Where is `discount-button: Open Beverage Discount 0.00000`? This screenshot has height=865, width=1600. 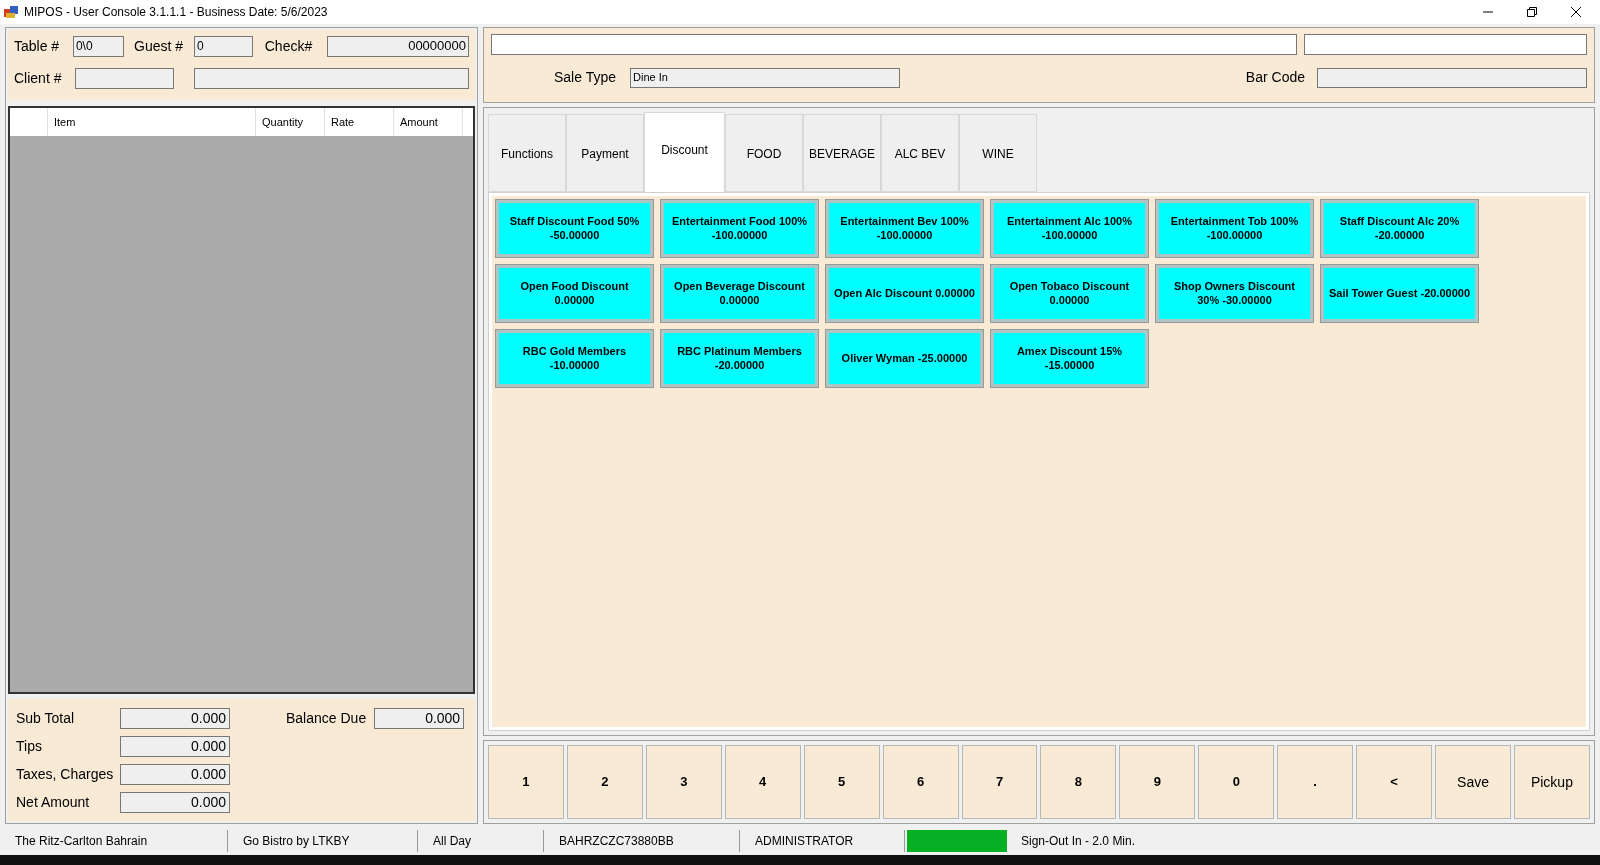 discount-button: Open Beverage Discount 0.00000 is located at coordinates (739, 293).